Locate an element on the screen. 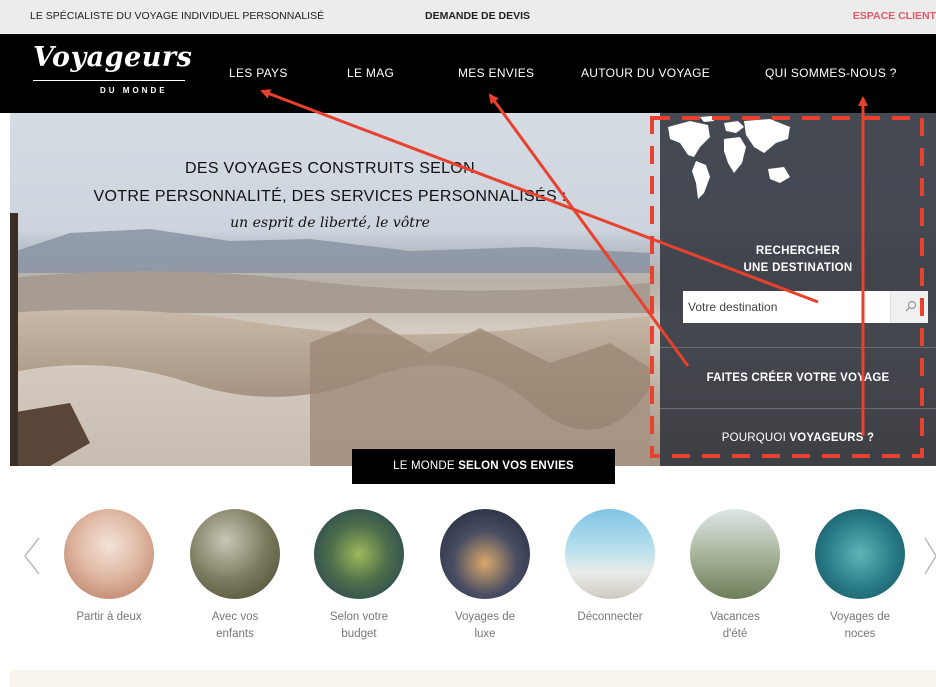  category-label: Déconnecter is located at coordinates (610, 617).